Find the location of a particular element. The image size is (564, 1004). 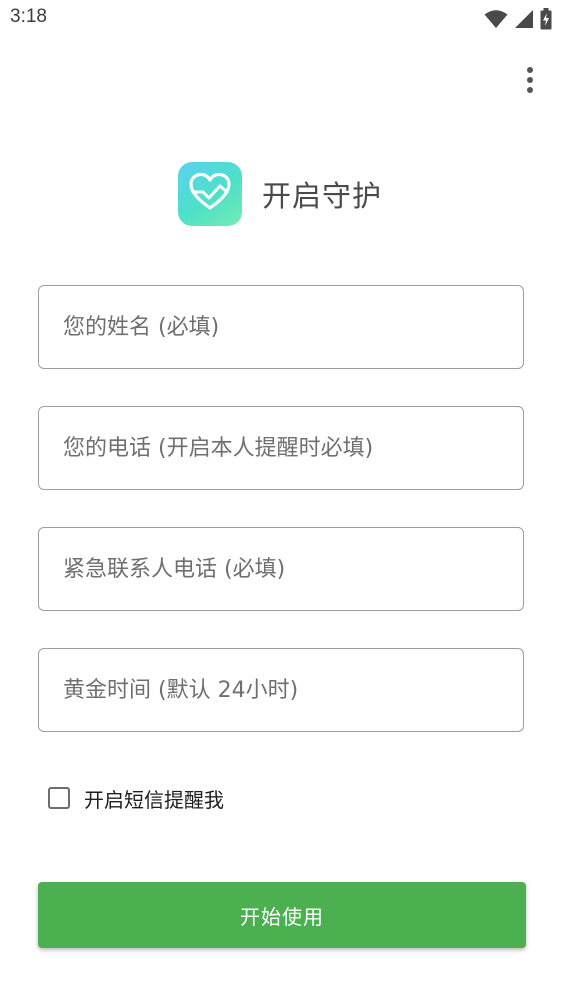

sms-reminder-label: 开启短信提醒我 is located at coordinates (154, 799).